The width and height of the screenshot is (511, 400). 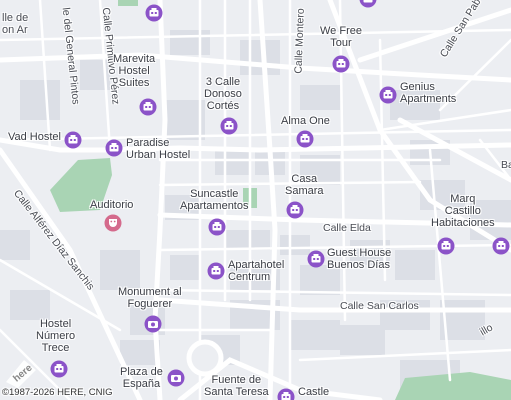 I want to click on street-label: Calle Elda, so click(x=347, y=228).